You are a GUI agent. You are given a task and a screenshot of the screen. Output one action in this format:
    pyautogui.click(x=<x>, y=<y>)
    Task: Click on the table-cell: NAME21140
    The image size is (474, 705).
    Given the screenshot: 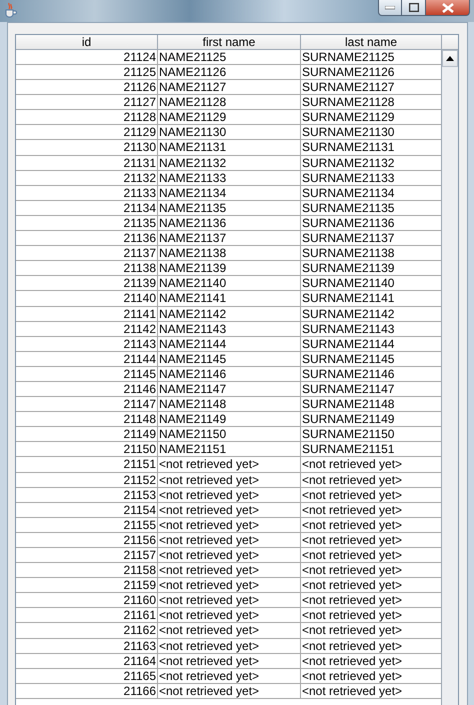 What is the action you would take?
    pyautogui.click(x=229, y=283)
    